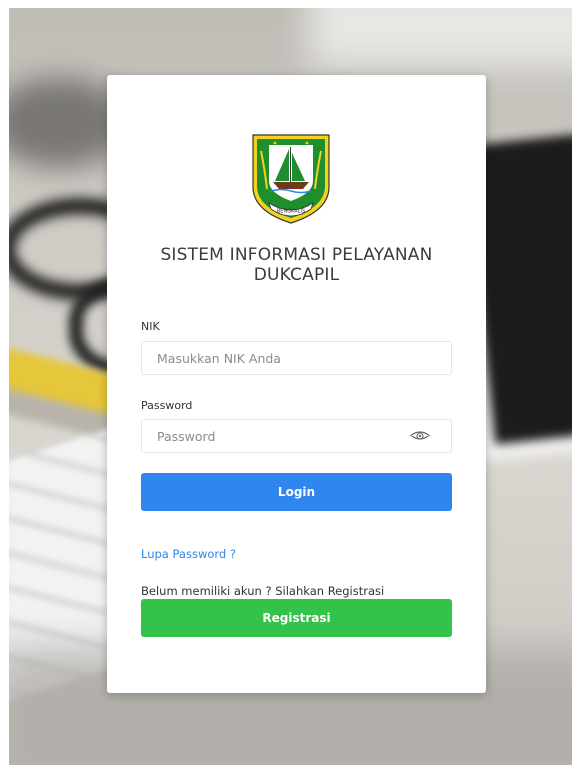 This screenshot has height=765, width=572. What do you see at coordinates (296, 358) in the screenshot?
I see `nik-input` at bounding box center [296, 358].